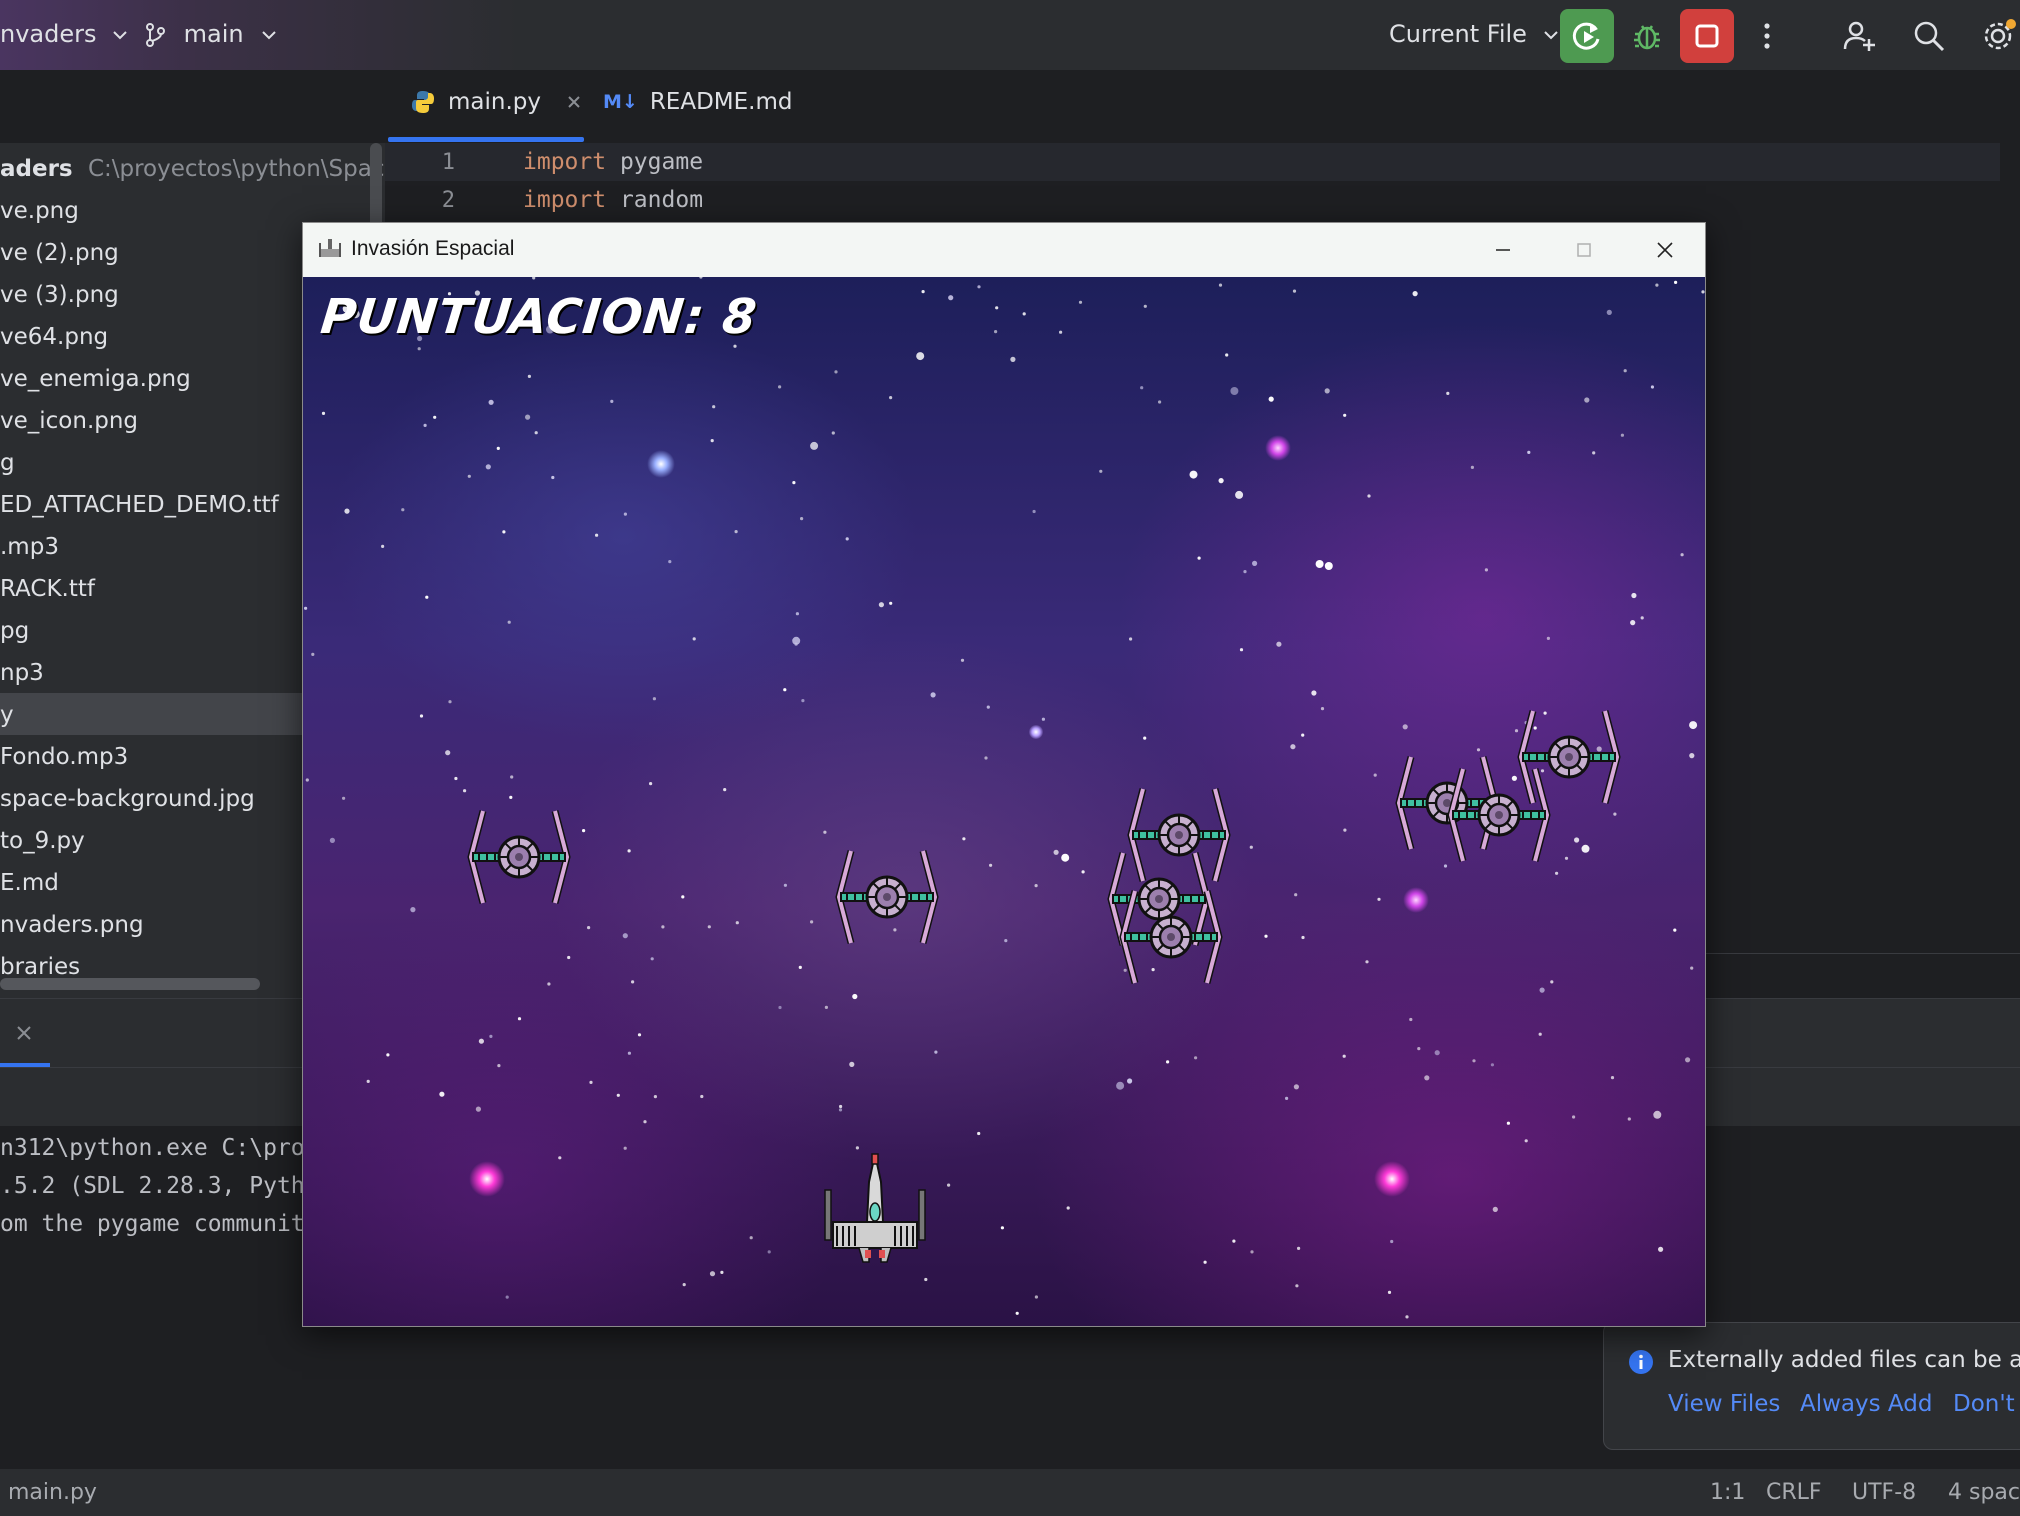  What do you see at coordinates (42, 841) in the screenshot?
I see `tree-item: to_9.py` at bounding box center [42, 841].